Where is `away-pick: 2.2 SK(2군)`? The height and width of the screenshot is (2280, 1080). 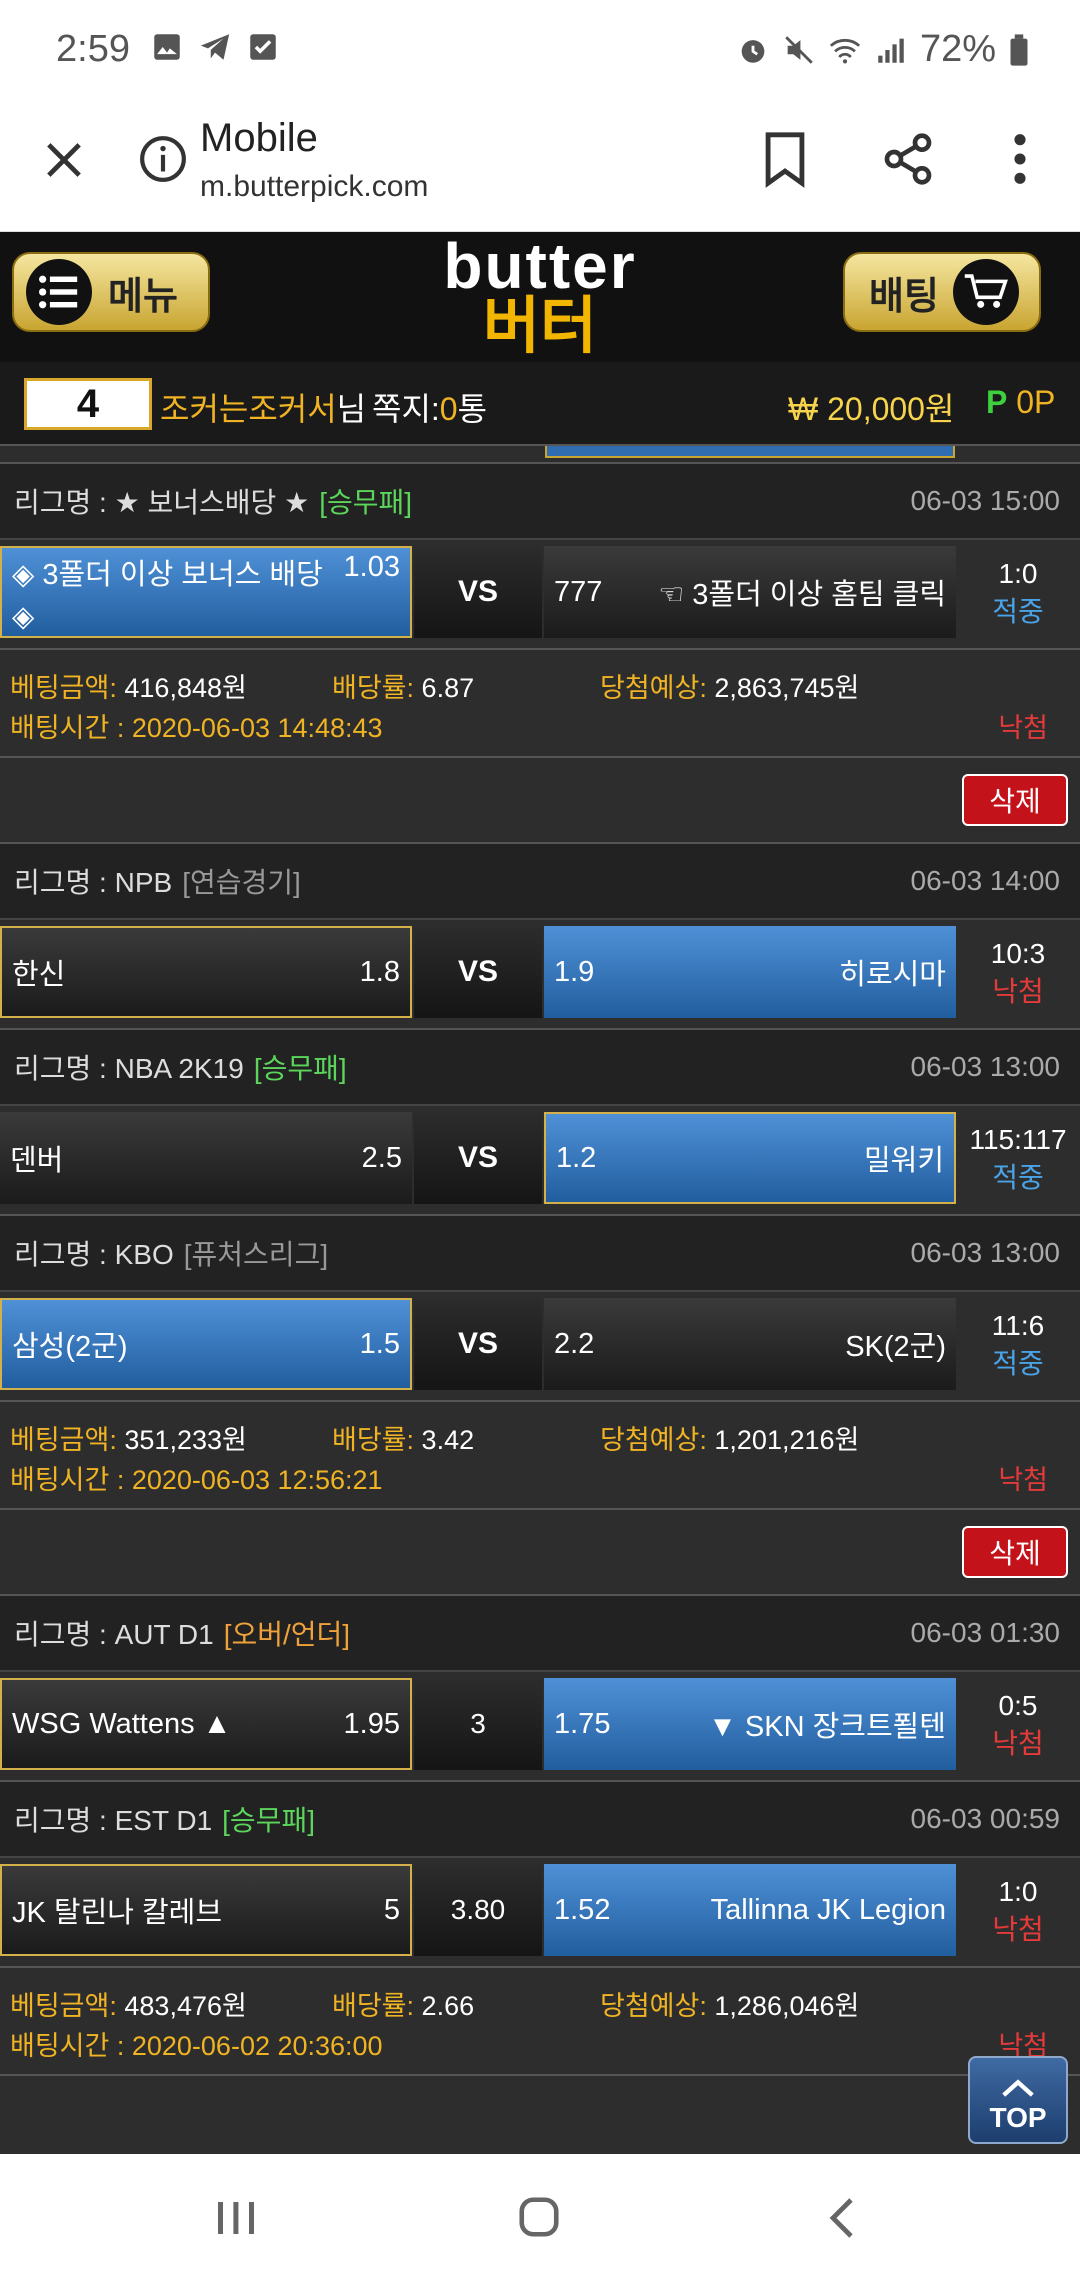
away-pick: 2.2 SK(2군) is located at coordinates (750, 1344).